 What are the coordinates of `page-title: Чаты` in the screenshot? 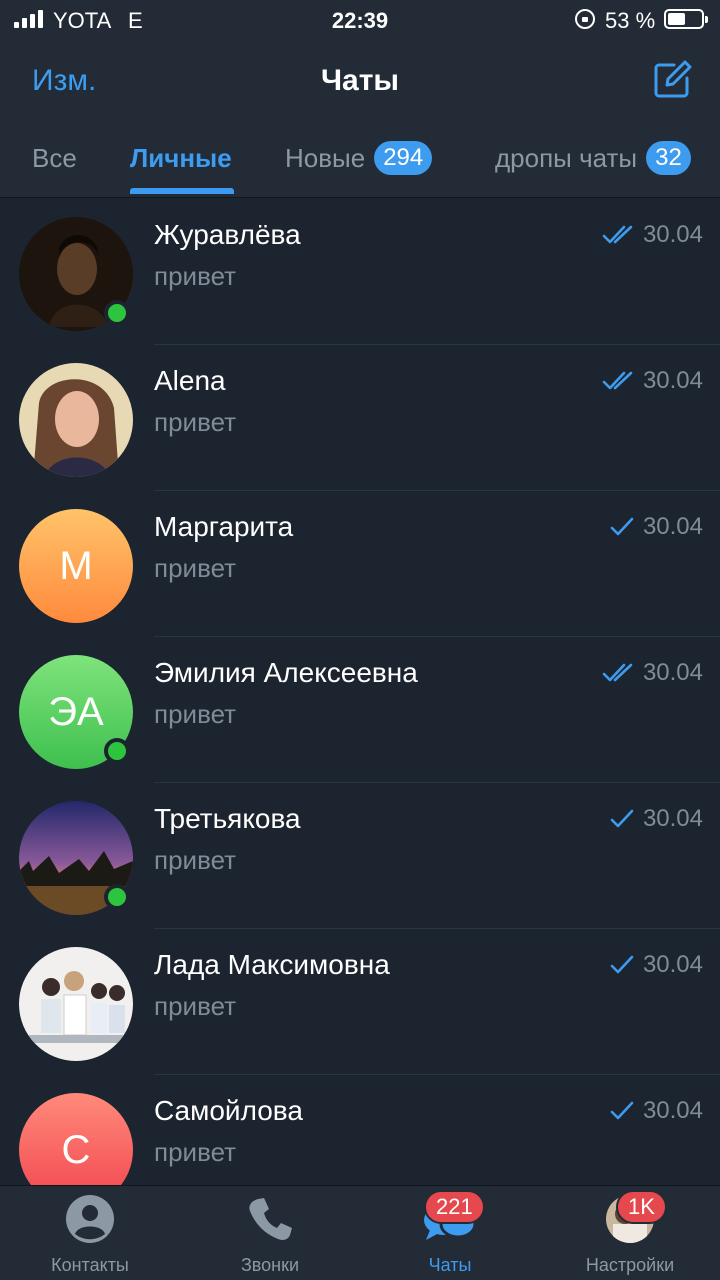 It's located at (360, 80).